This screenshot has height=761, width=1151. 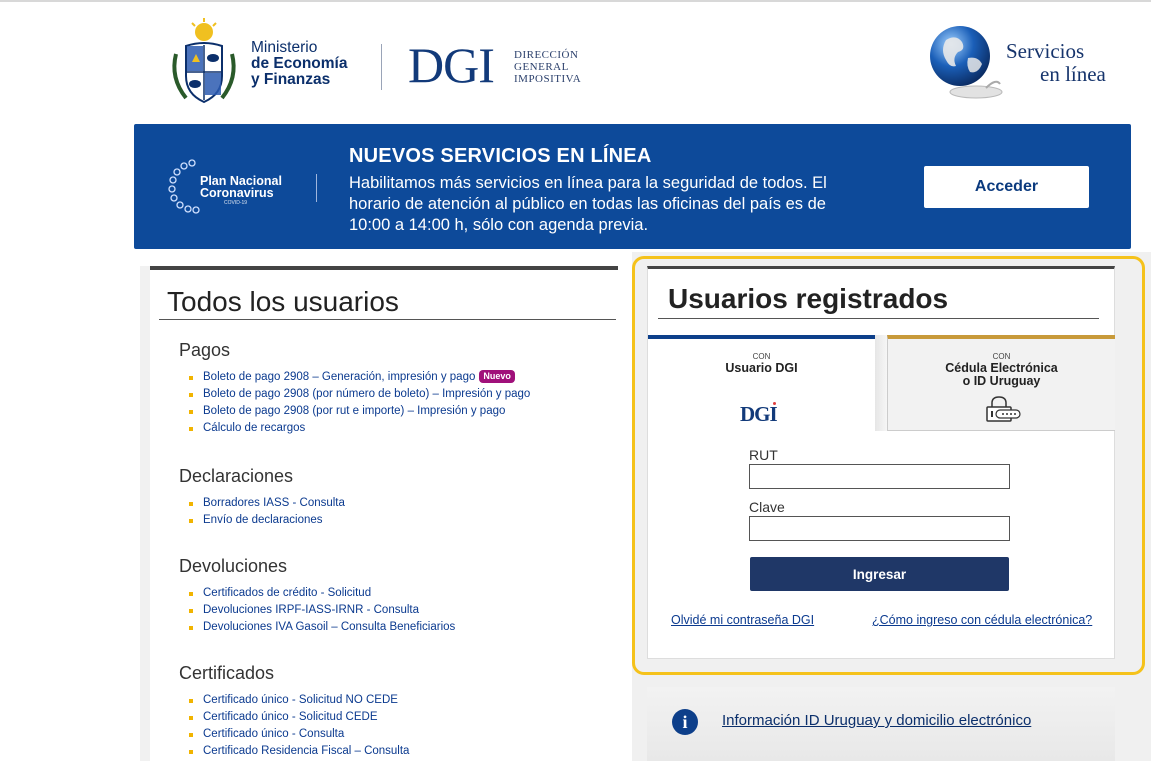 What do you see at coordinates (387, 319) in the screenshot?
I see `todos-title-underline` at bounding box center [387, 319].